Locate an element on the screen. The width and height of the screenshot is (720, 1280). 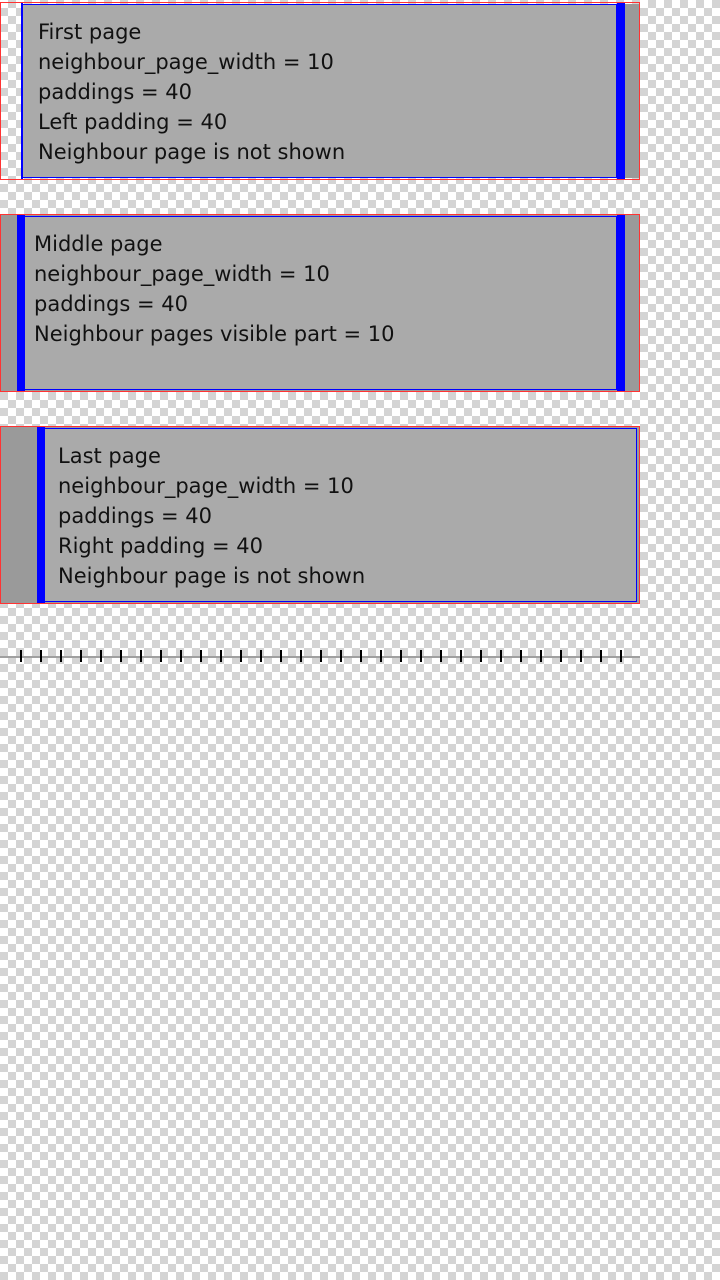
left-padding-label: Left padding = 40 is located at coordinates (133, 122).